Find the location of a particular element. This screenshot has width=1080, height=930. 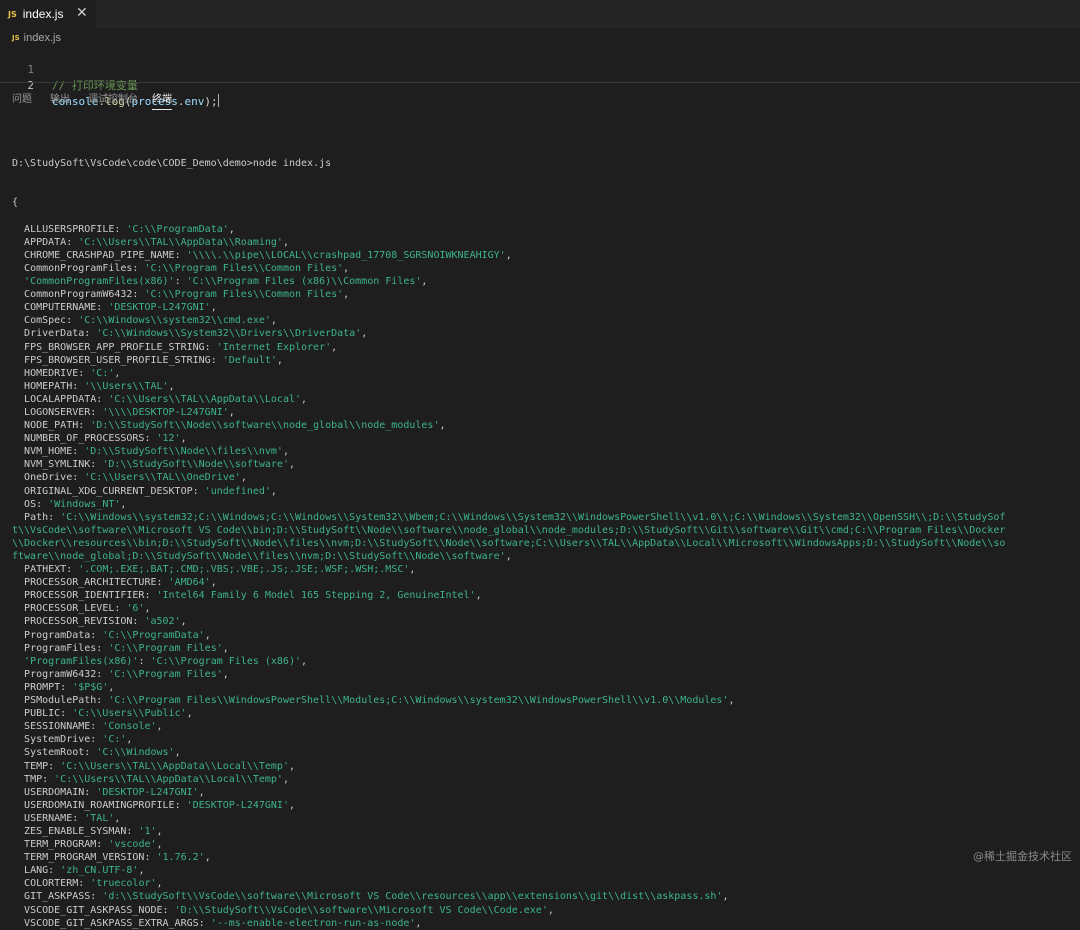

env-key: USERDOMAIN is located at coordinates (54, 792).